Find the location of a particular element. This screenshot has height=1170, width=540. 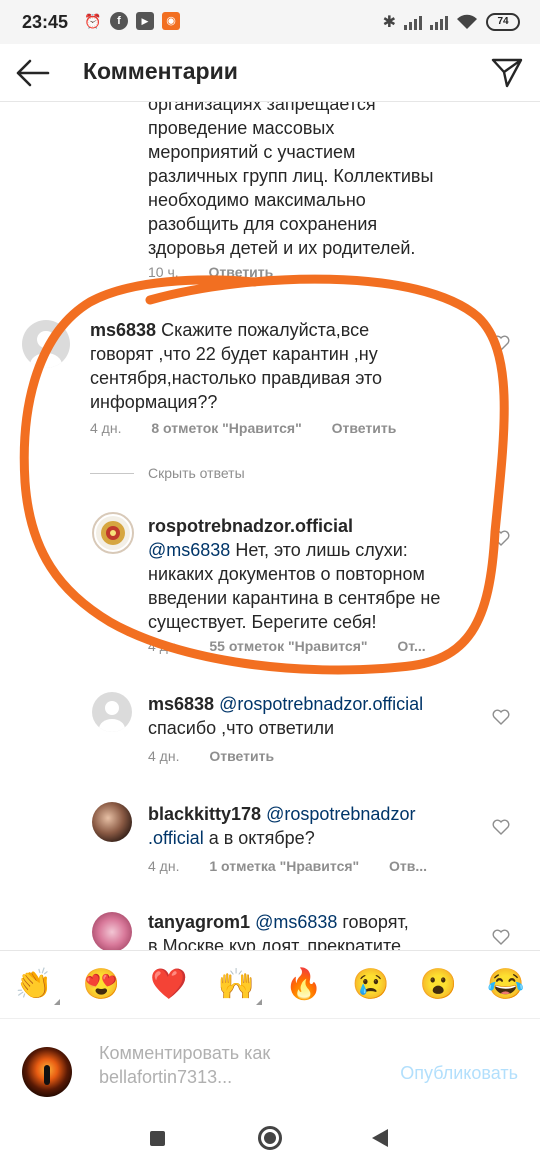

comment-meta: 4 дн. Ответить is located at coordinates (224, 756).